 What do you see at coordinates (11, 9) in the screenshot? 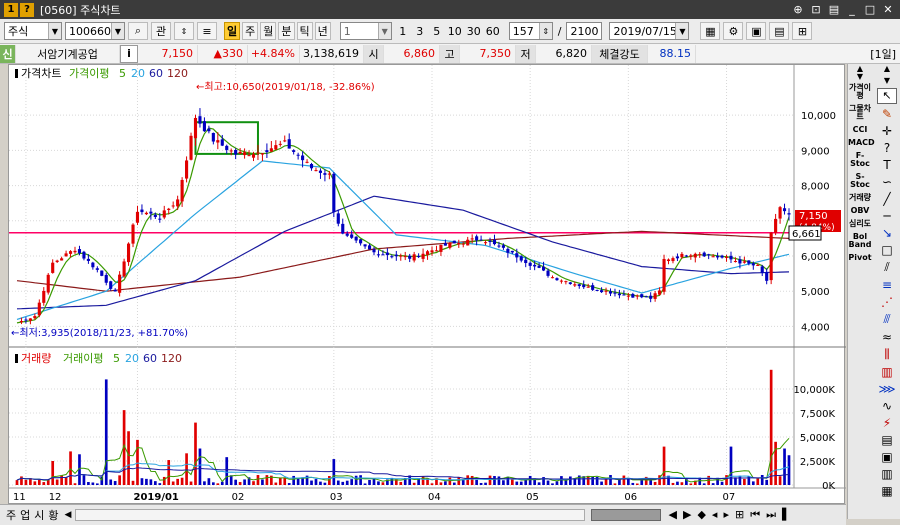
I see `app-number-icon: 1` at bounding box center [11, 9].